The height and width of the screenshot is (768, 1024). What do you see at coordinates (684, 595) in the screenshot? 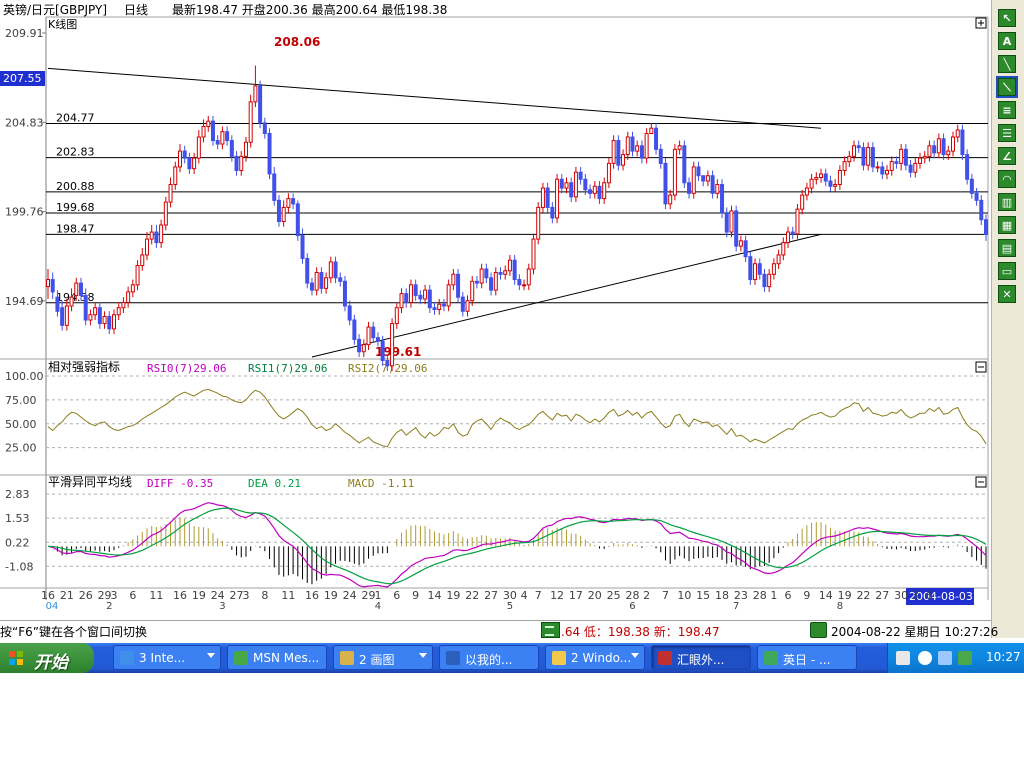
I see `date-tick-label: 10` at bounding box center [684, 595].